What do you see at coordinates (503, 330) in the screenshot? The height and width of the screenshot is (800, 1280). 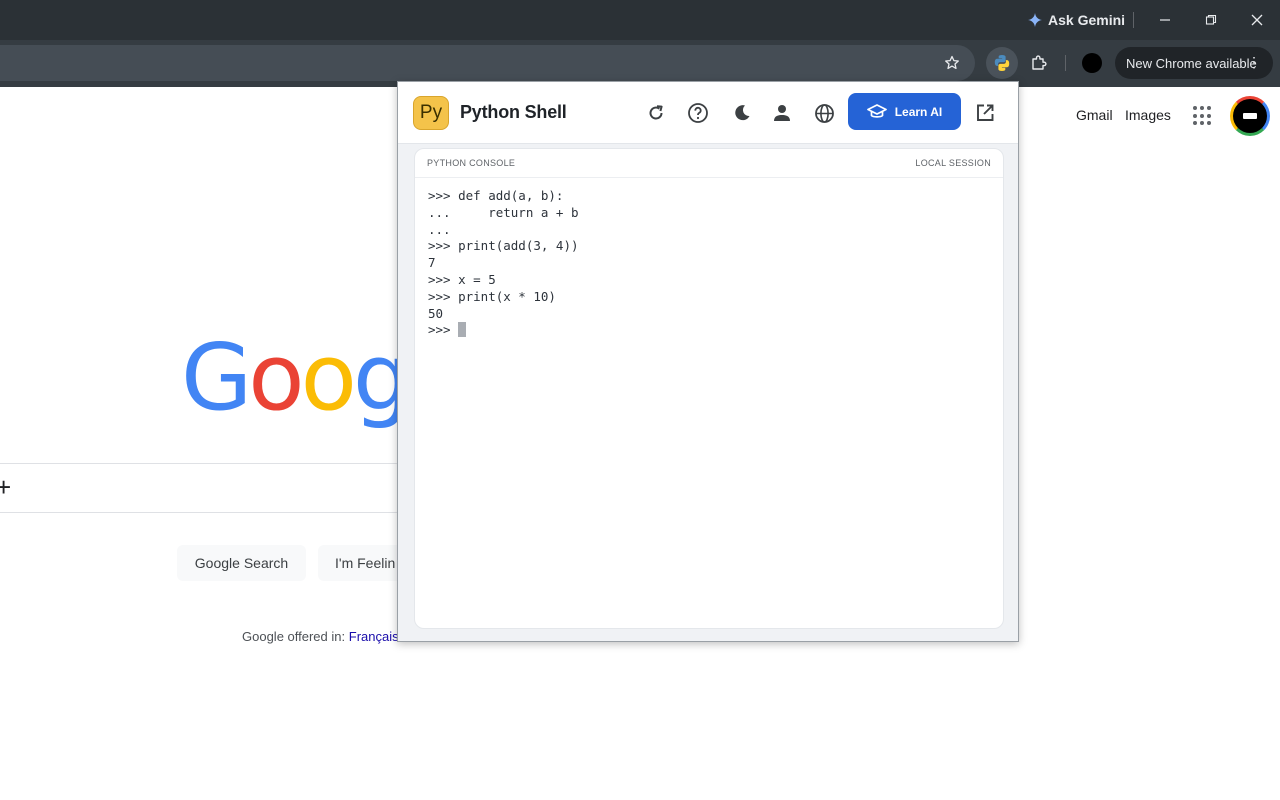 I see `console-input-line: >>>` at bounding box center [503, 330].